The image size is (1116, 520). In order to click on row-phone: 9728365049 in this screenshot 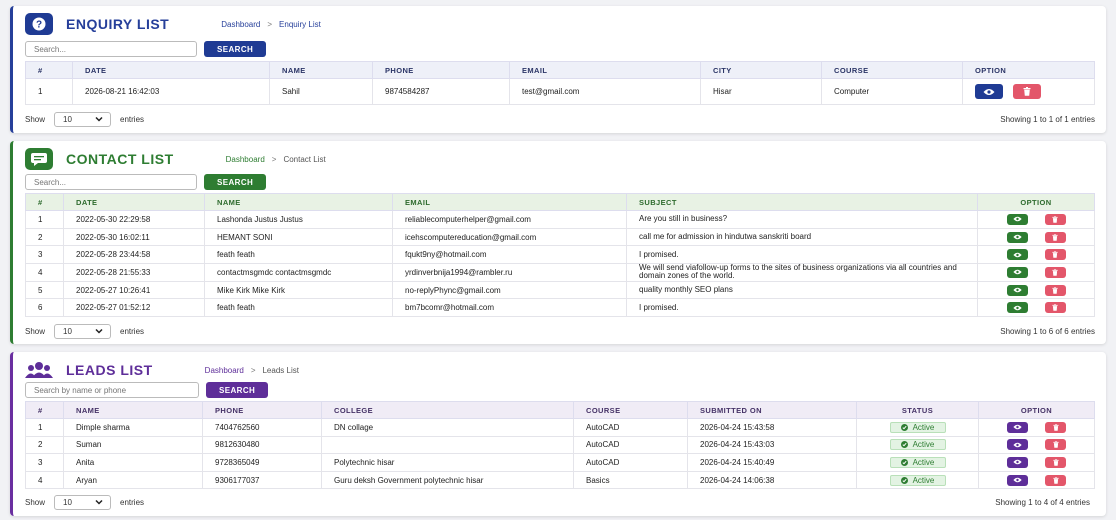, I will do `click(262, 462)`.